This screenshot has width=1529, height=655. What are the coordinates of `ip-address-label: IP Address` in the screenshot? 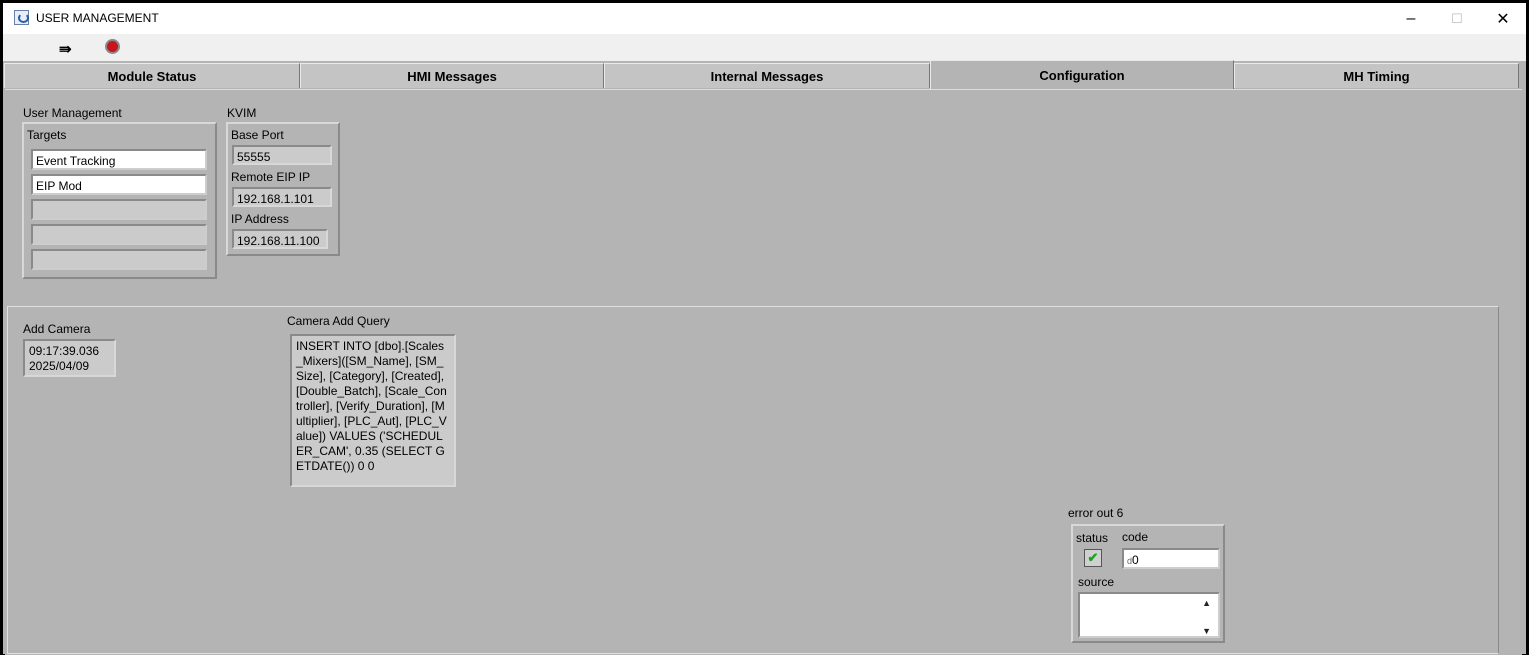 It's located at (260, 219).